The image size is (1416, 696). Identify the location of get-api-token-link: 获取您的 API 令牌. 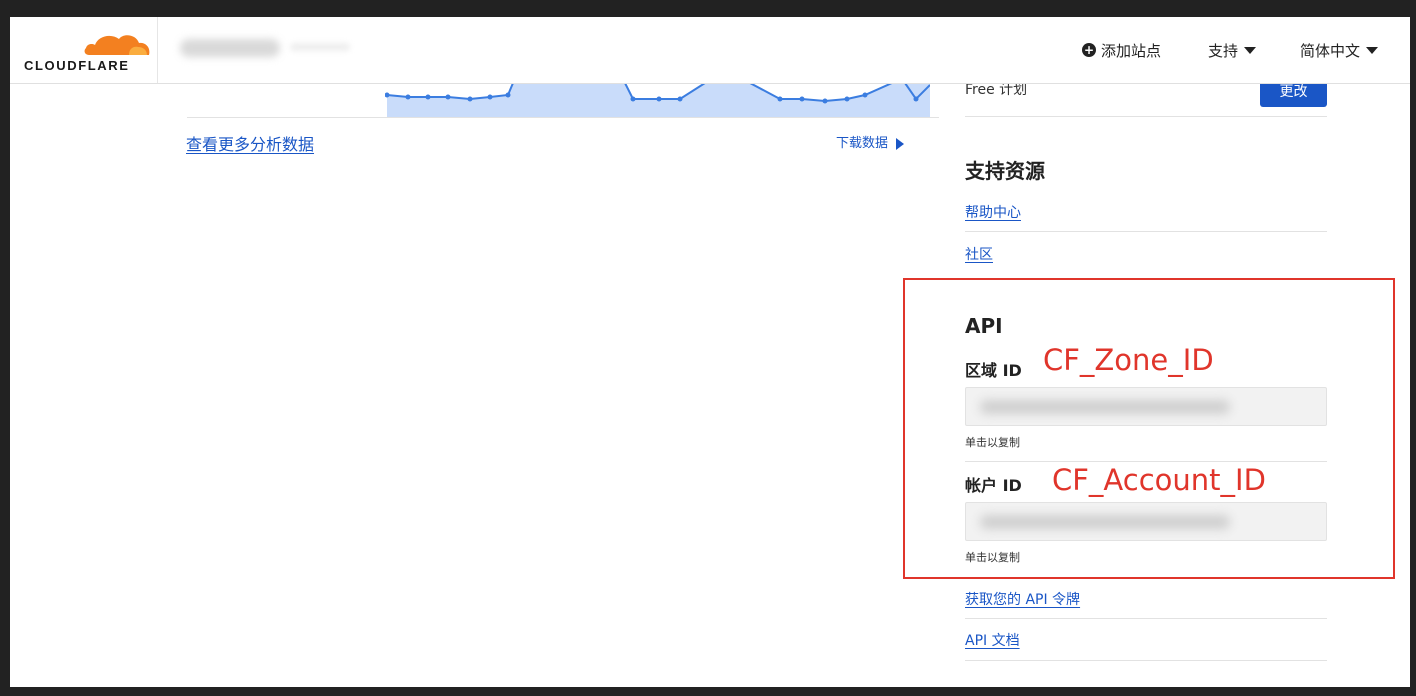
(1022, 599).